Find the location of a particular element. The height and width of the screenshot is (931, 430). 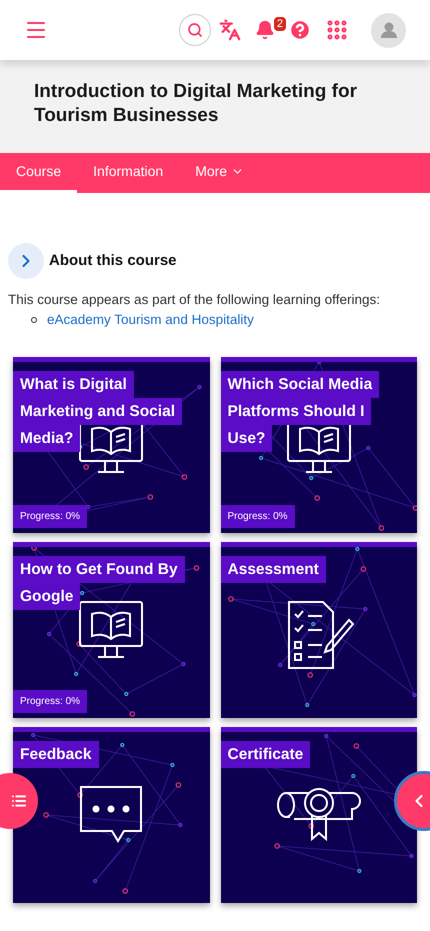

search-button is located at coordinates (195, 30).